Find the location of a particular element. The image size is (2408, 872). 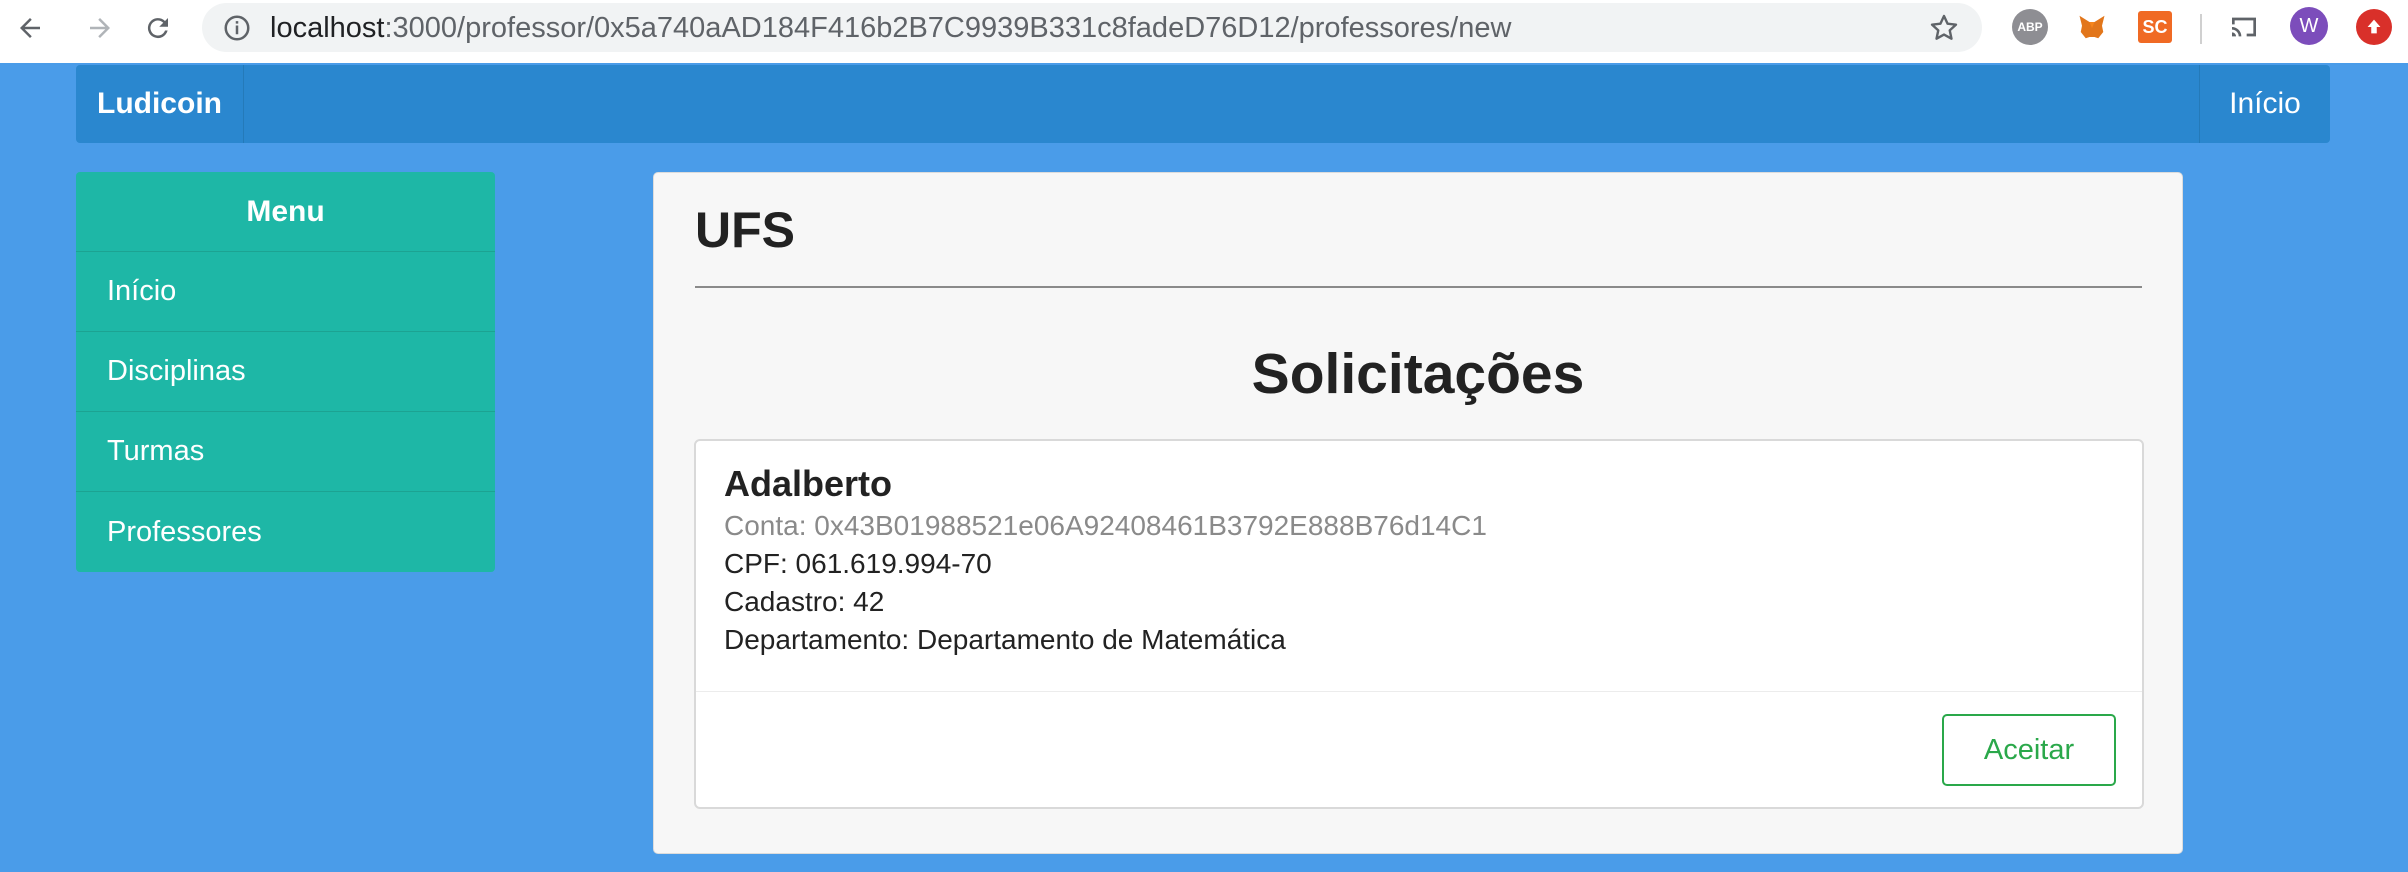

requester-cpf: CPF: 061.619.994-70 is located at coordinates (858, 563).